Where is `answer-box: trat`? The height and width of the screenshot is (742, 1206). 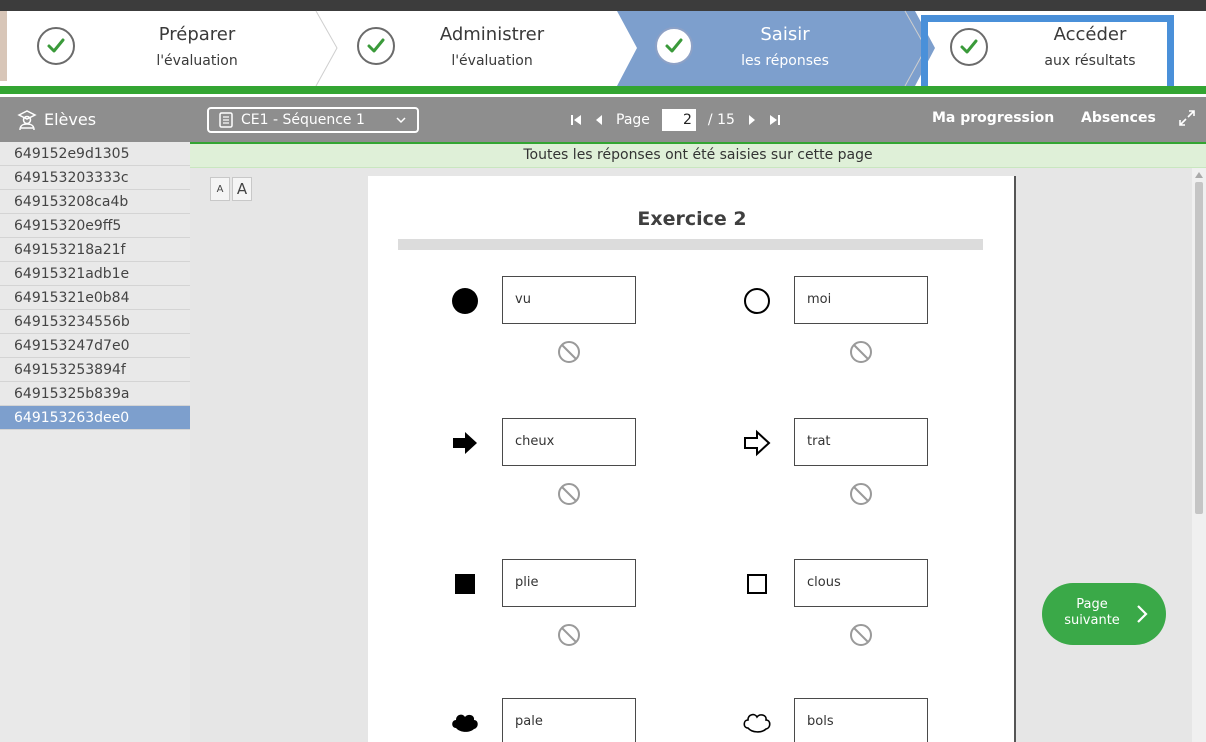
answer-box: trat is located at coordinates (861, 442).